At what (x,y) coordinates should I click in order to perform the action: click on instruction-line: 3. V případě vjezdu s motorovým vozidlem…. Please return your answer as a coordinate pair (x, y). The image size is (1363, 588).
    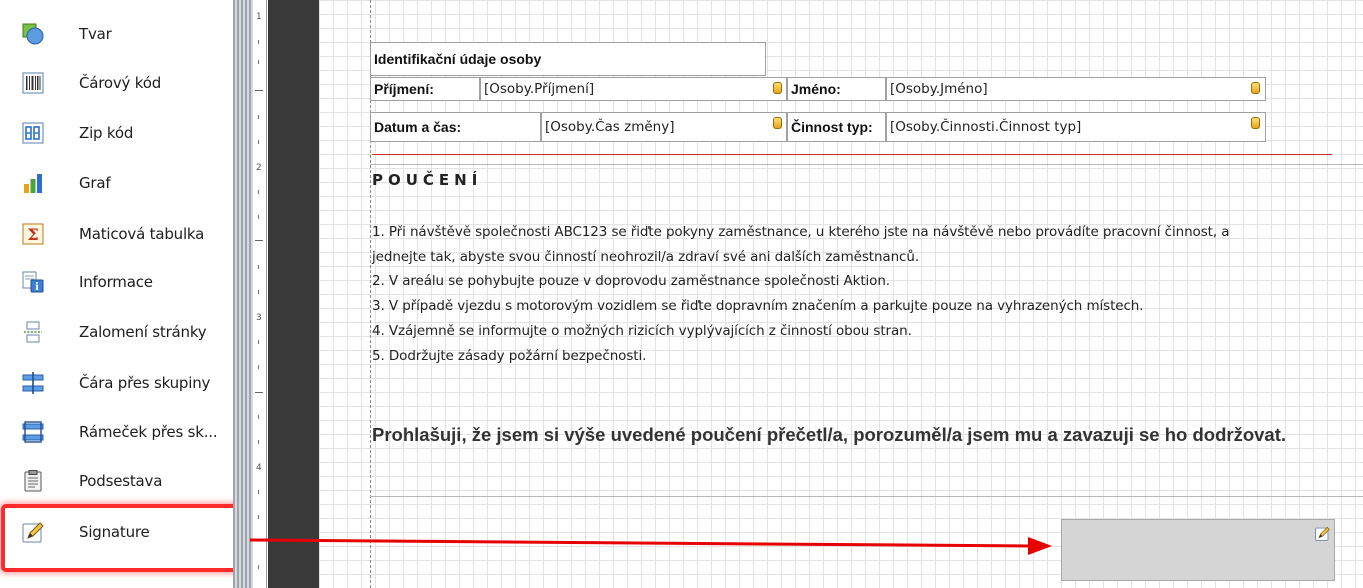
    Looking at the image, I should click on (758, 306).